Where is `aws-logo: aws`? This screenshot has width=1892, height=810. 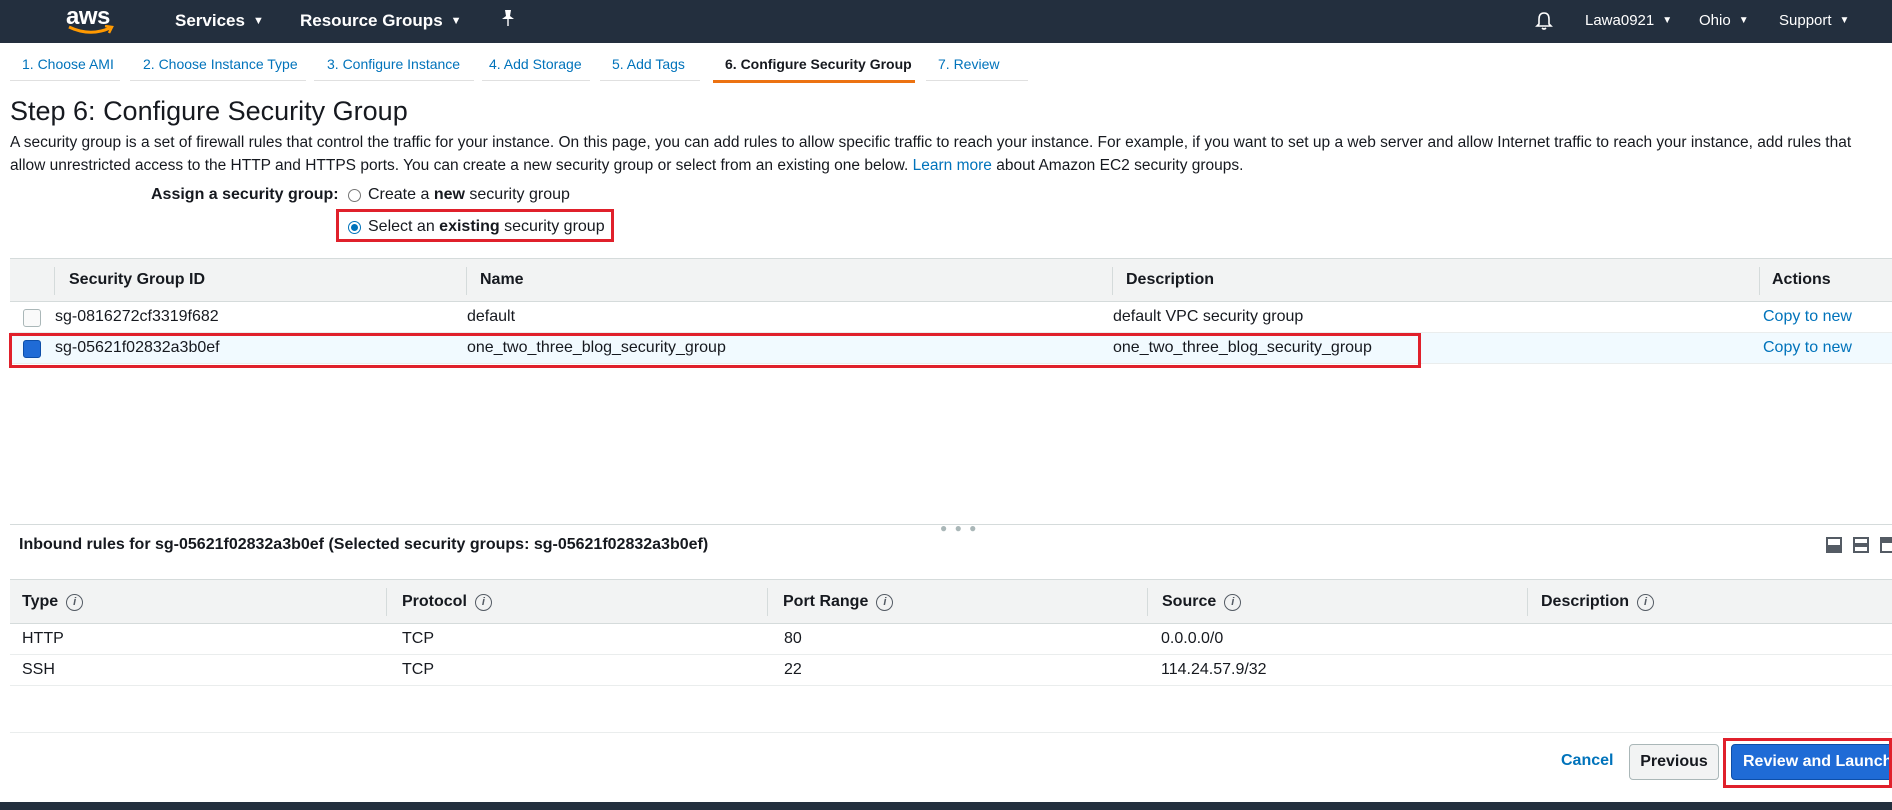
aws-logo: aws is located at coordinates (92, 21).